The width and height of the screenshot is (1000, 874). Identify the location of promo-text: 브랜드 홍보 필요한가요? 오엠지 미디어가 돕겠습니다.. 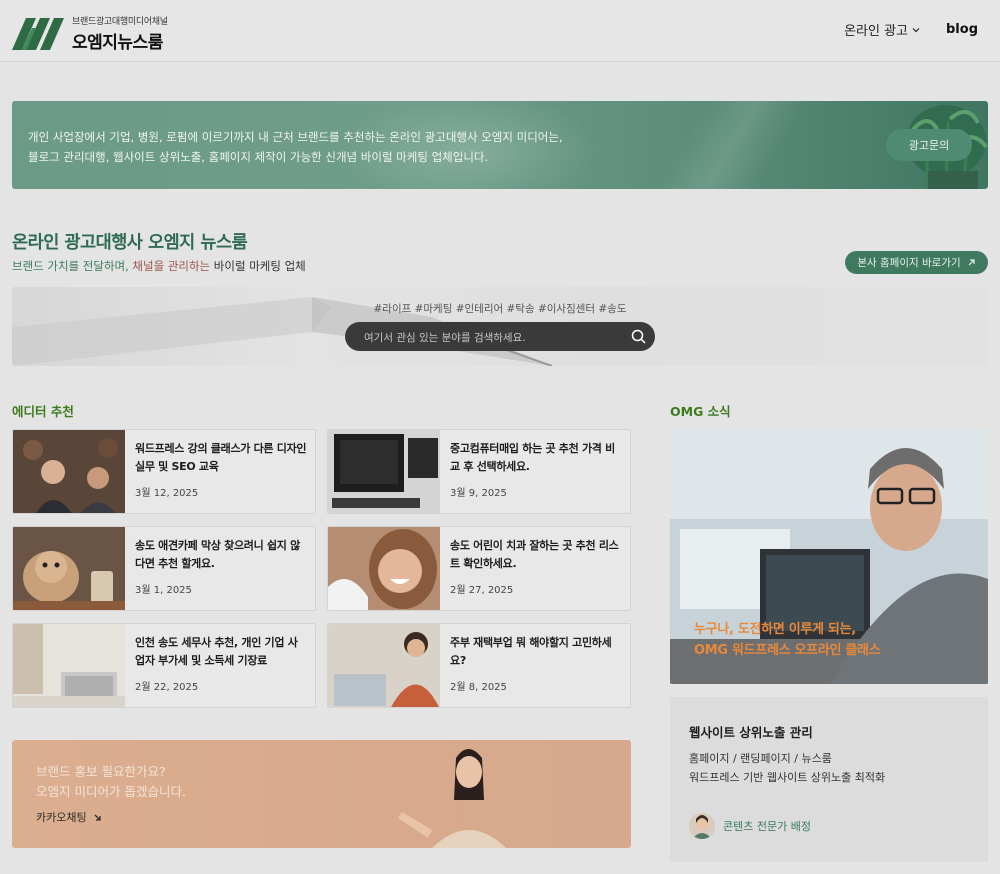
(111, 782).